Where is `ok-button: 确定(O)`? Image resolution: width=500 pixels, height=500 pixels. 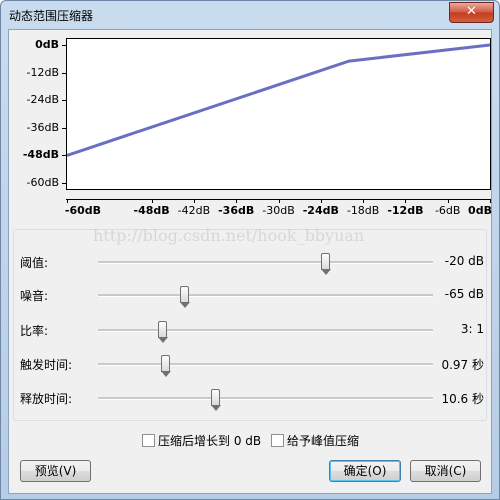 ok-button: 确定(O) is located at coordinates (365, 471).